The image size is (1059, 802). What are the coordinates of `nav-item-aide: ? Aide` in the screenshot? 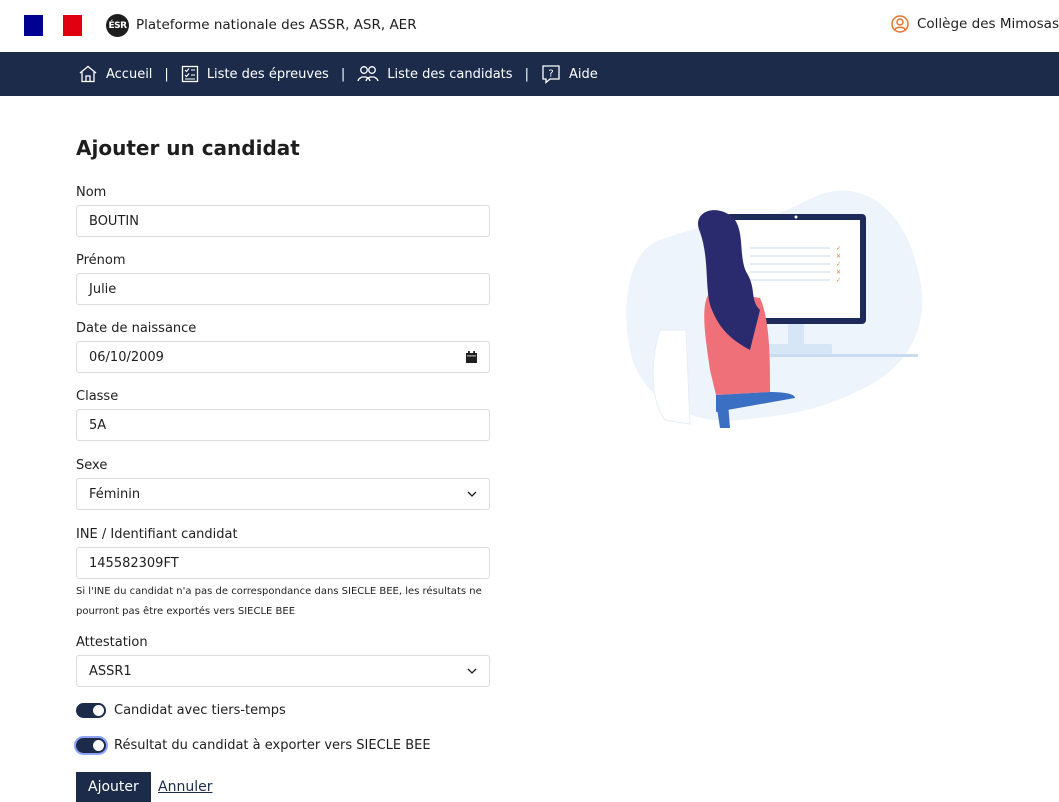 It's located at (569, 74).